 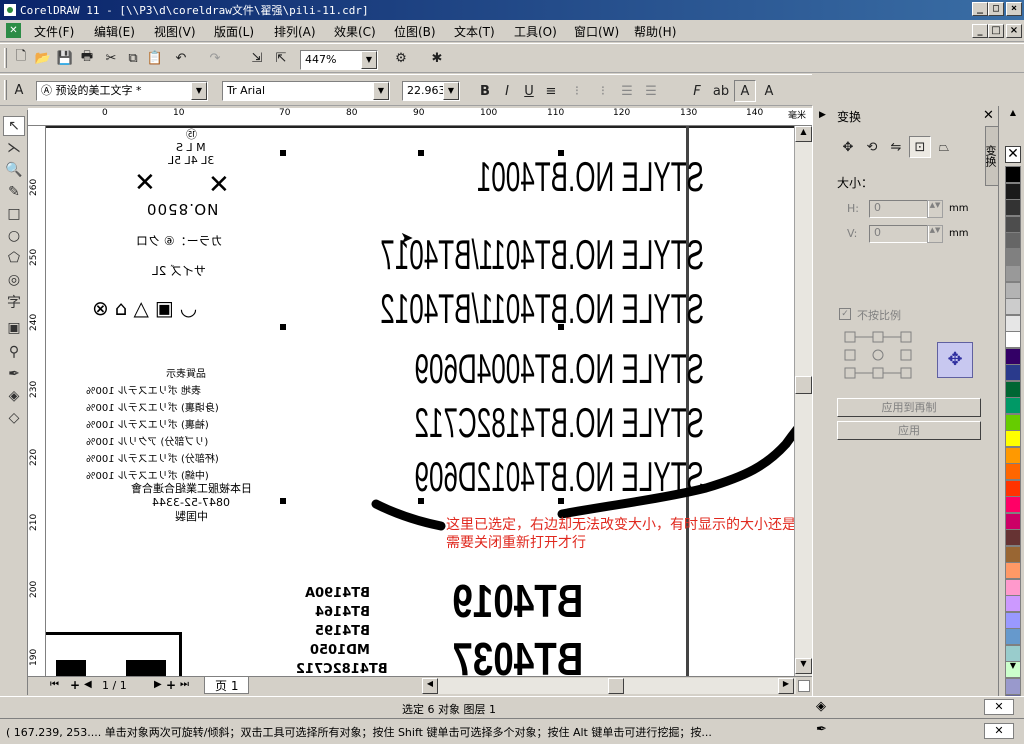 I want to click on cut-icon: ✂, so click(x=111, y=58).